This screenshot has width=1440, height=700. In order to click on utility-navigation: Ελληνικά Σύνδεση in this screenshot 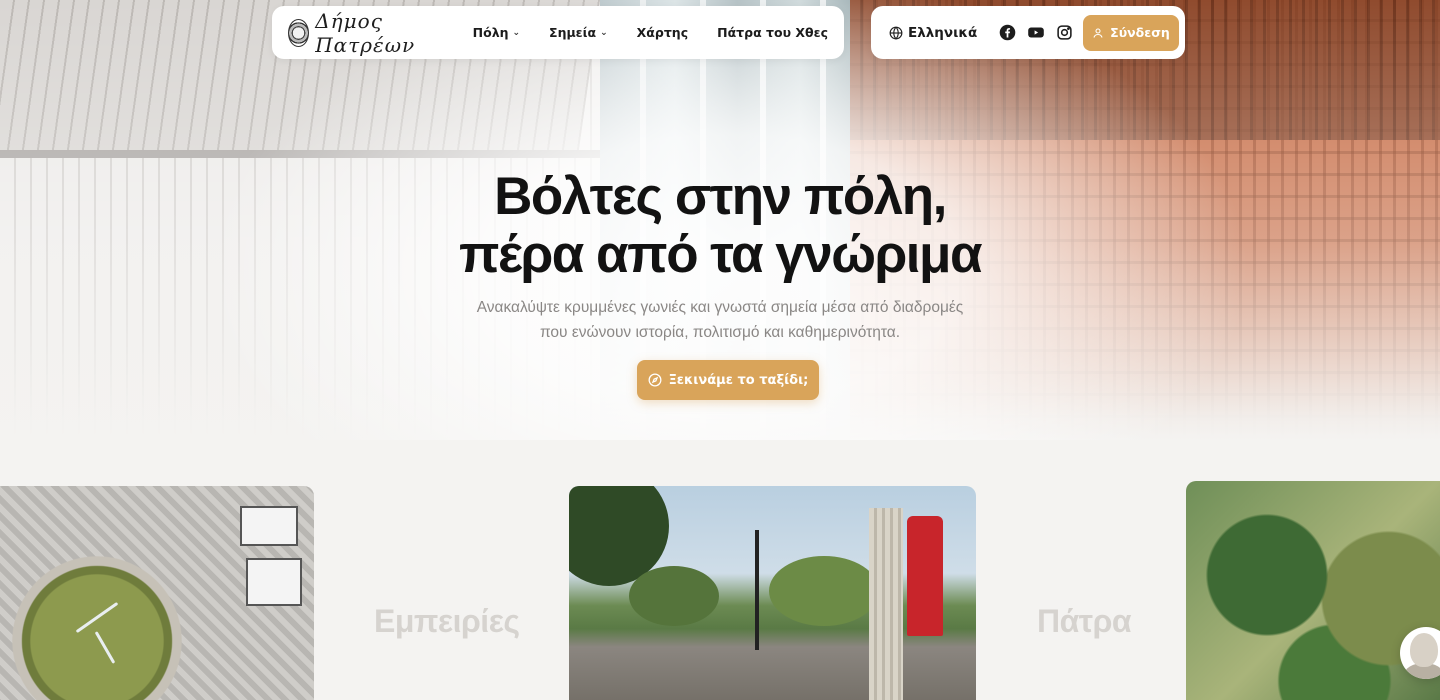, I will do `click(1028, 32)`.